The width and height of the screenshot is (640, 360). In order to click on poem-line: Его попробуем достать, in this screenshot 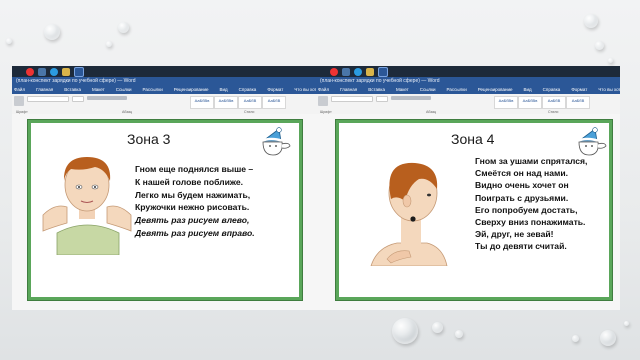, I will do `click(526, 209)`.